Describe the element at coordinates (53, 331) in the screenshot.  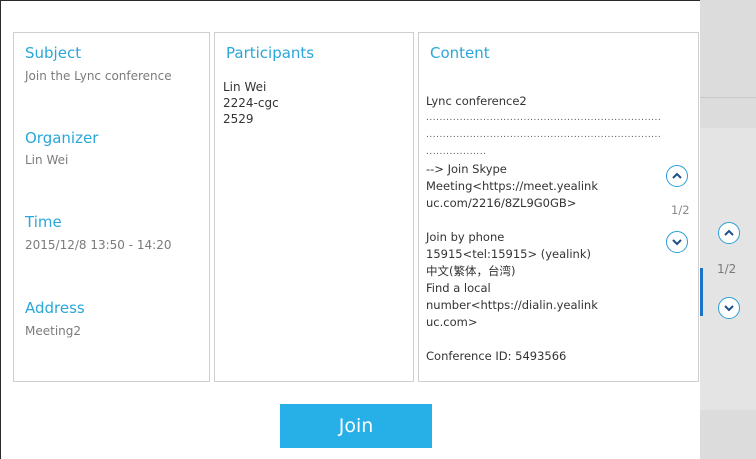
I see `address-value: Meeting2` at that location.